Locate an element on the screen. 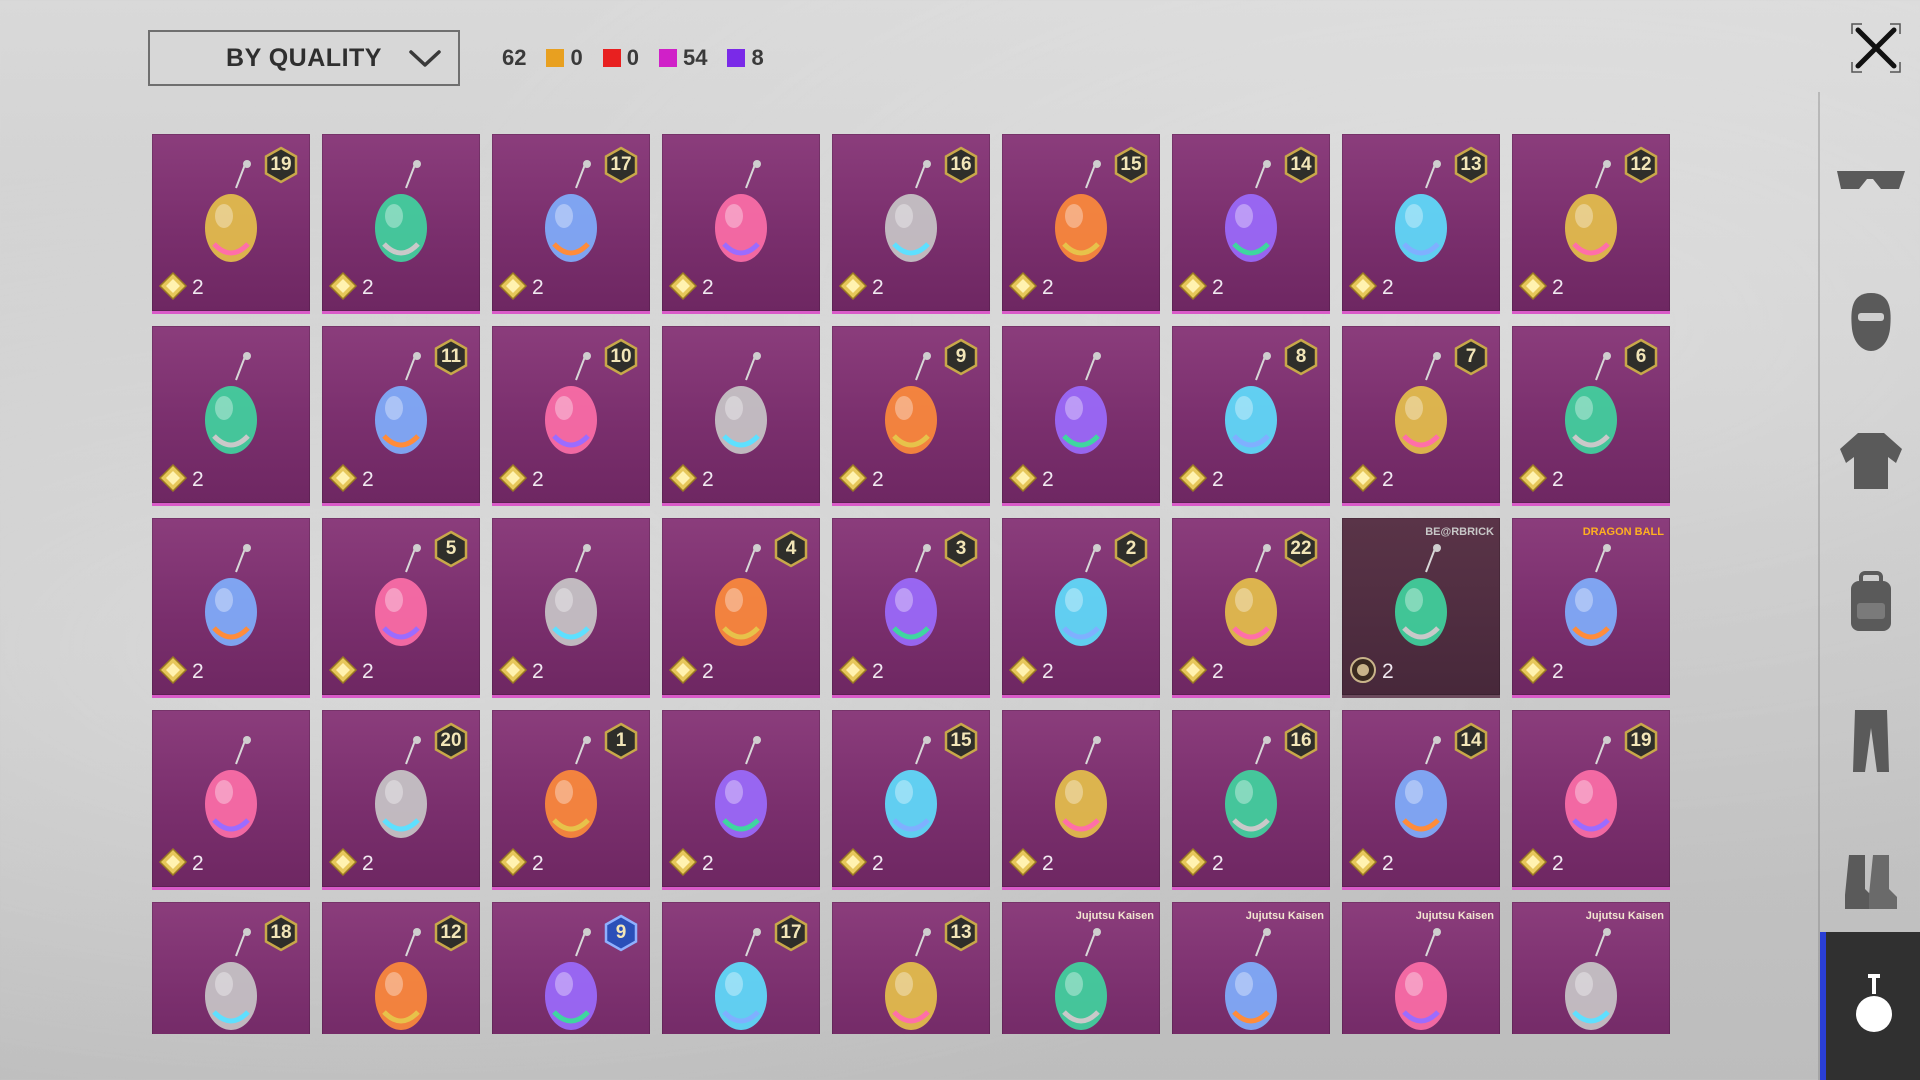  level-number: 15 is located at coordinates (1131, 164).